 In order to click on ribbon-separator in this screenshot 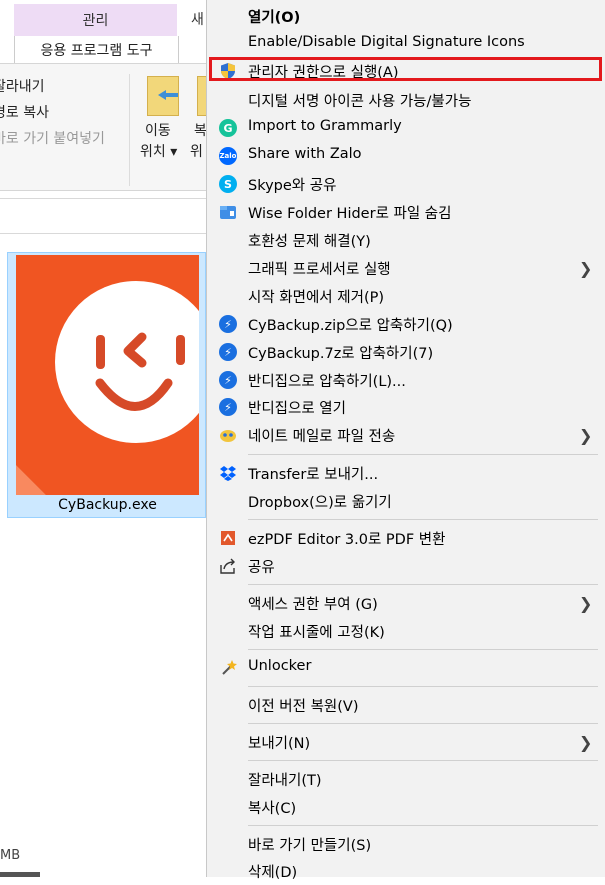, I will do `click(129, 130)`.